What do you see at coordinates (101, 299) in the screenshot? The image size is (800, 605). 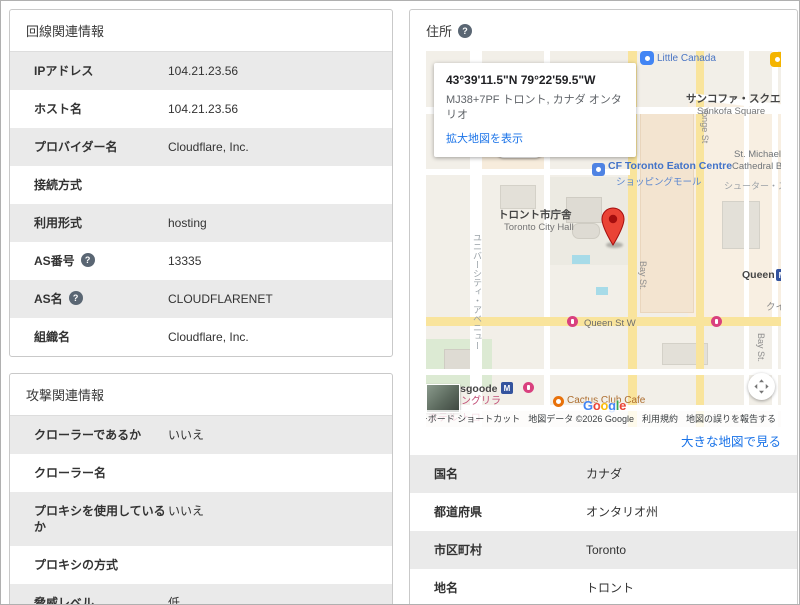 I see `row-label: AS名?` at bounding box center [101, 299].